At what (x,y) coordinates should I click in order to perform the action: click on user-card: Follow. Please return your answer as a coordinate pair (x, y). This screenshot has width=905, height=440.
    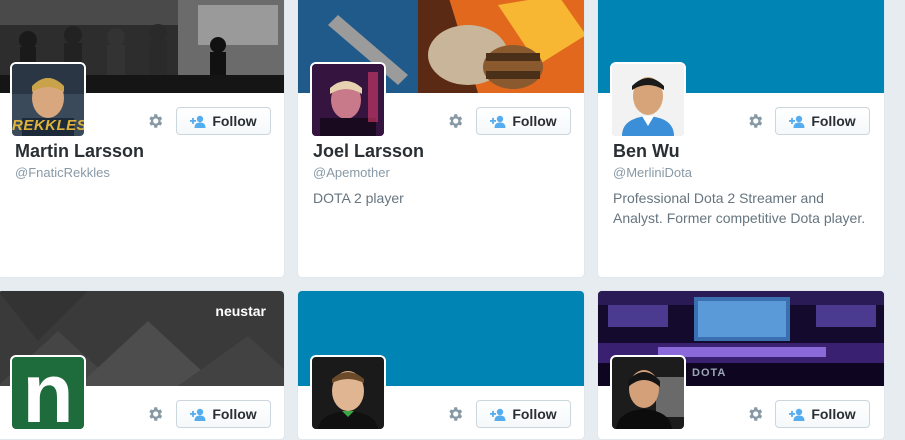
    Looking at the image, I should click on (441, 365).